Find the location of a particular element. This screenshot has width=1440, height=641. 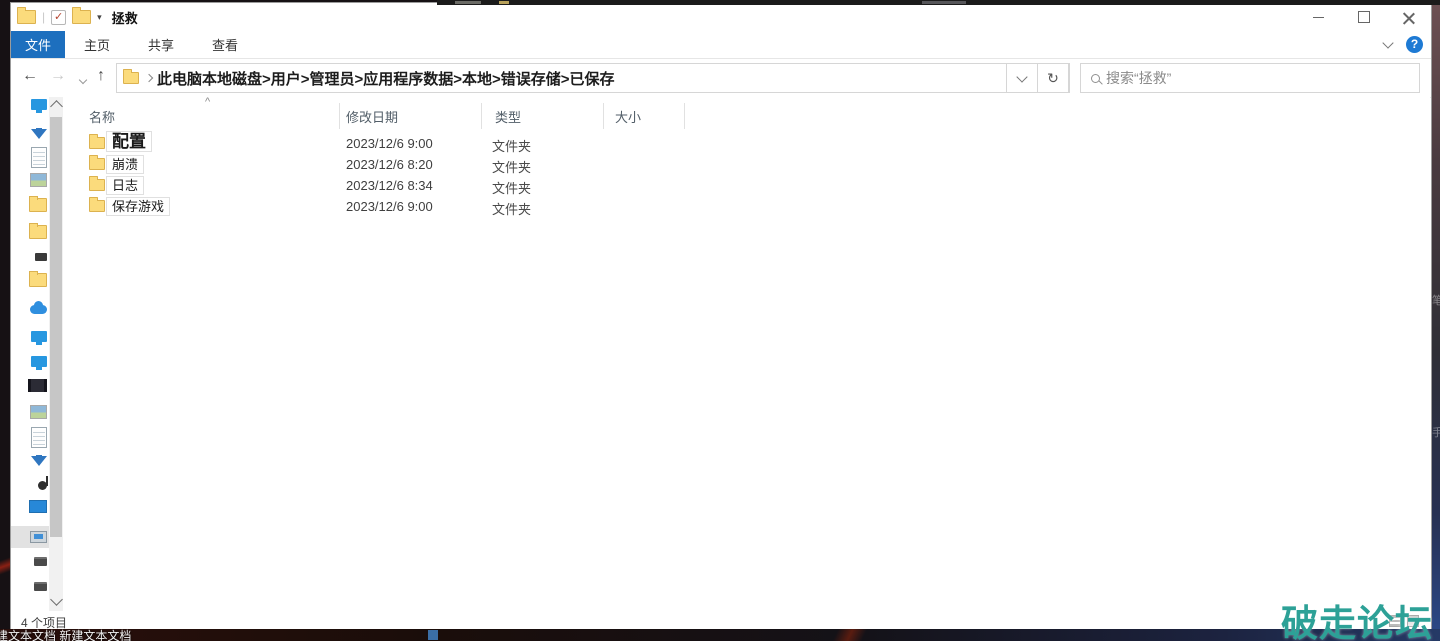

column-header-name: 名称 is located at coordinates (102, 116).